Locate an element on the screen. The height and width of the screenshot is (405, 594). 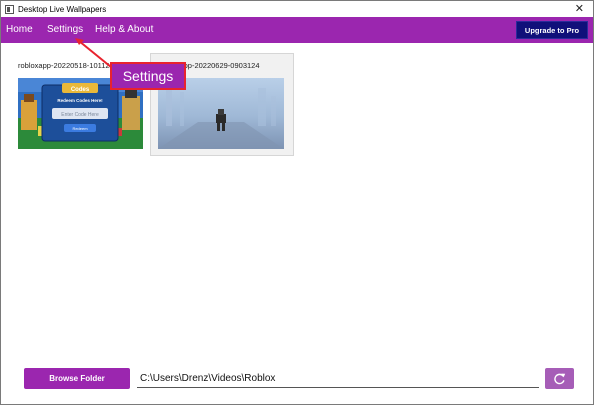
menu-settings: Settings is located at coordinates (65, 30).